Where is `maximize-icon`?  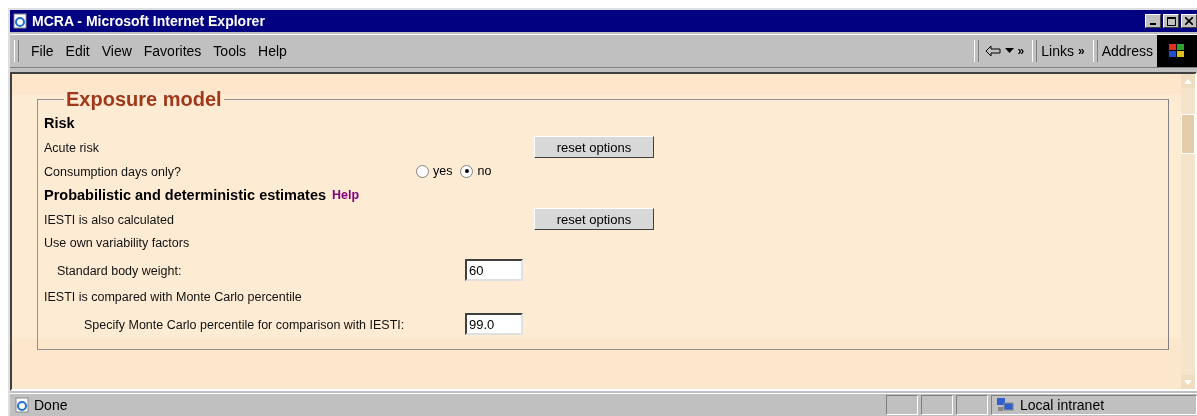 maximize-icon is located at coordinates (1171, 21).